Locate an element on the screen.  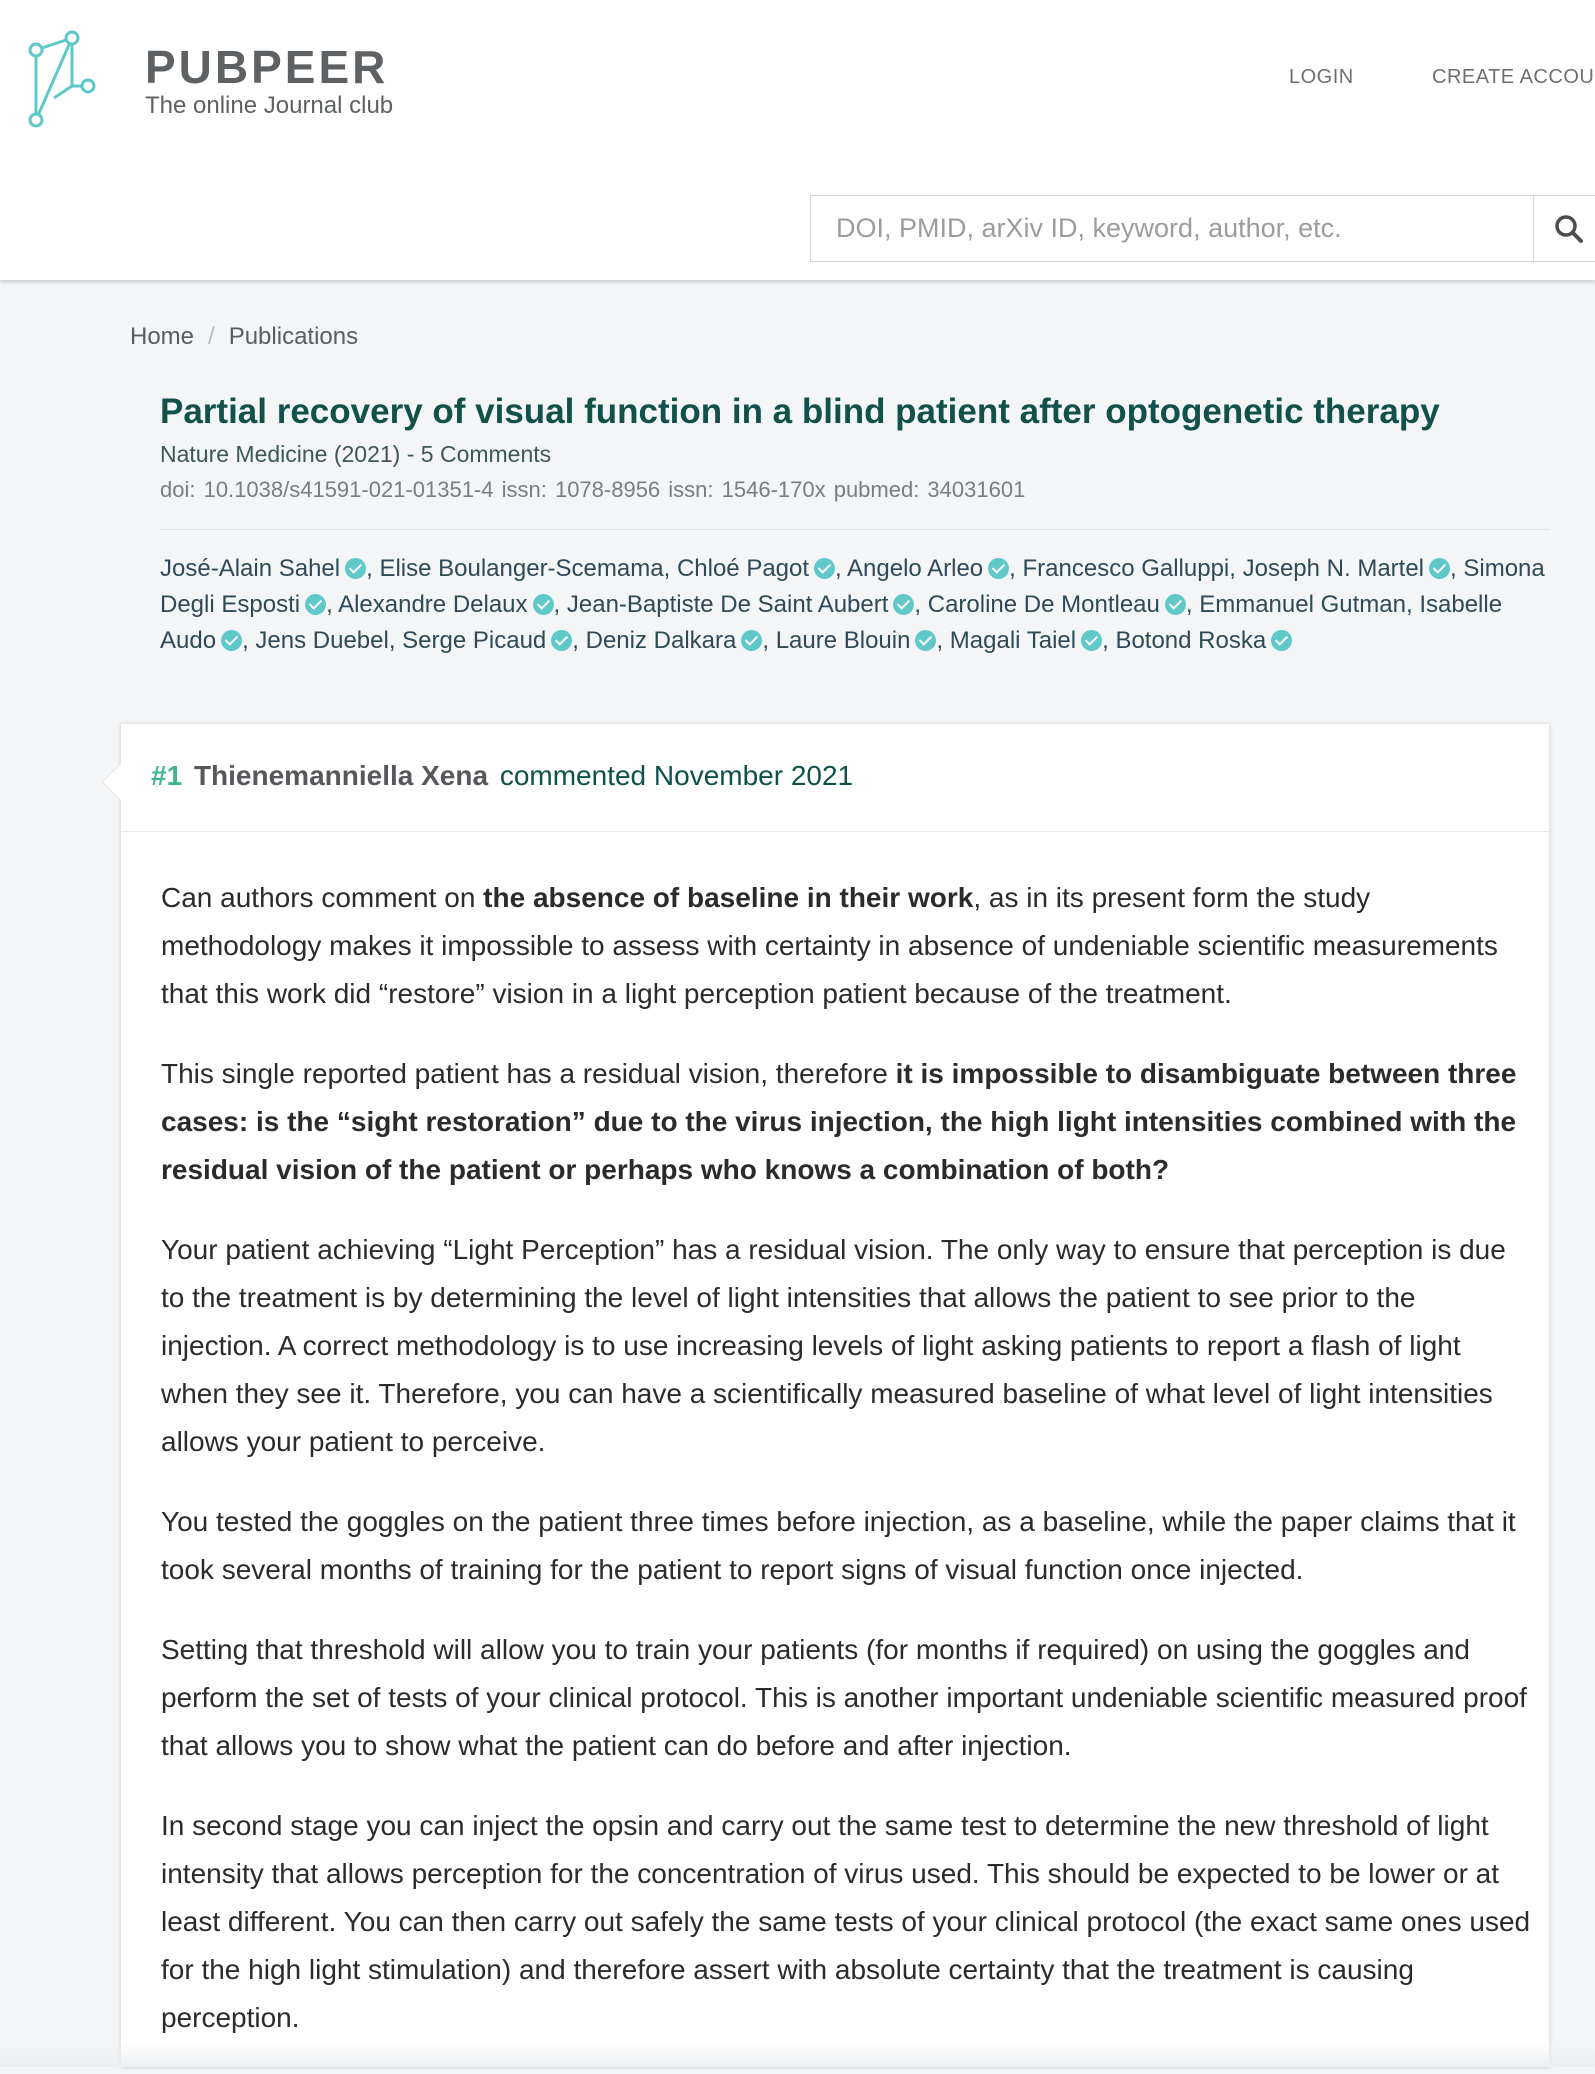
logo-title: PUBPEER is located at coordinates (266, 67).